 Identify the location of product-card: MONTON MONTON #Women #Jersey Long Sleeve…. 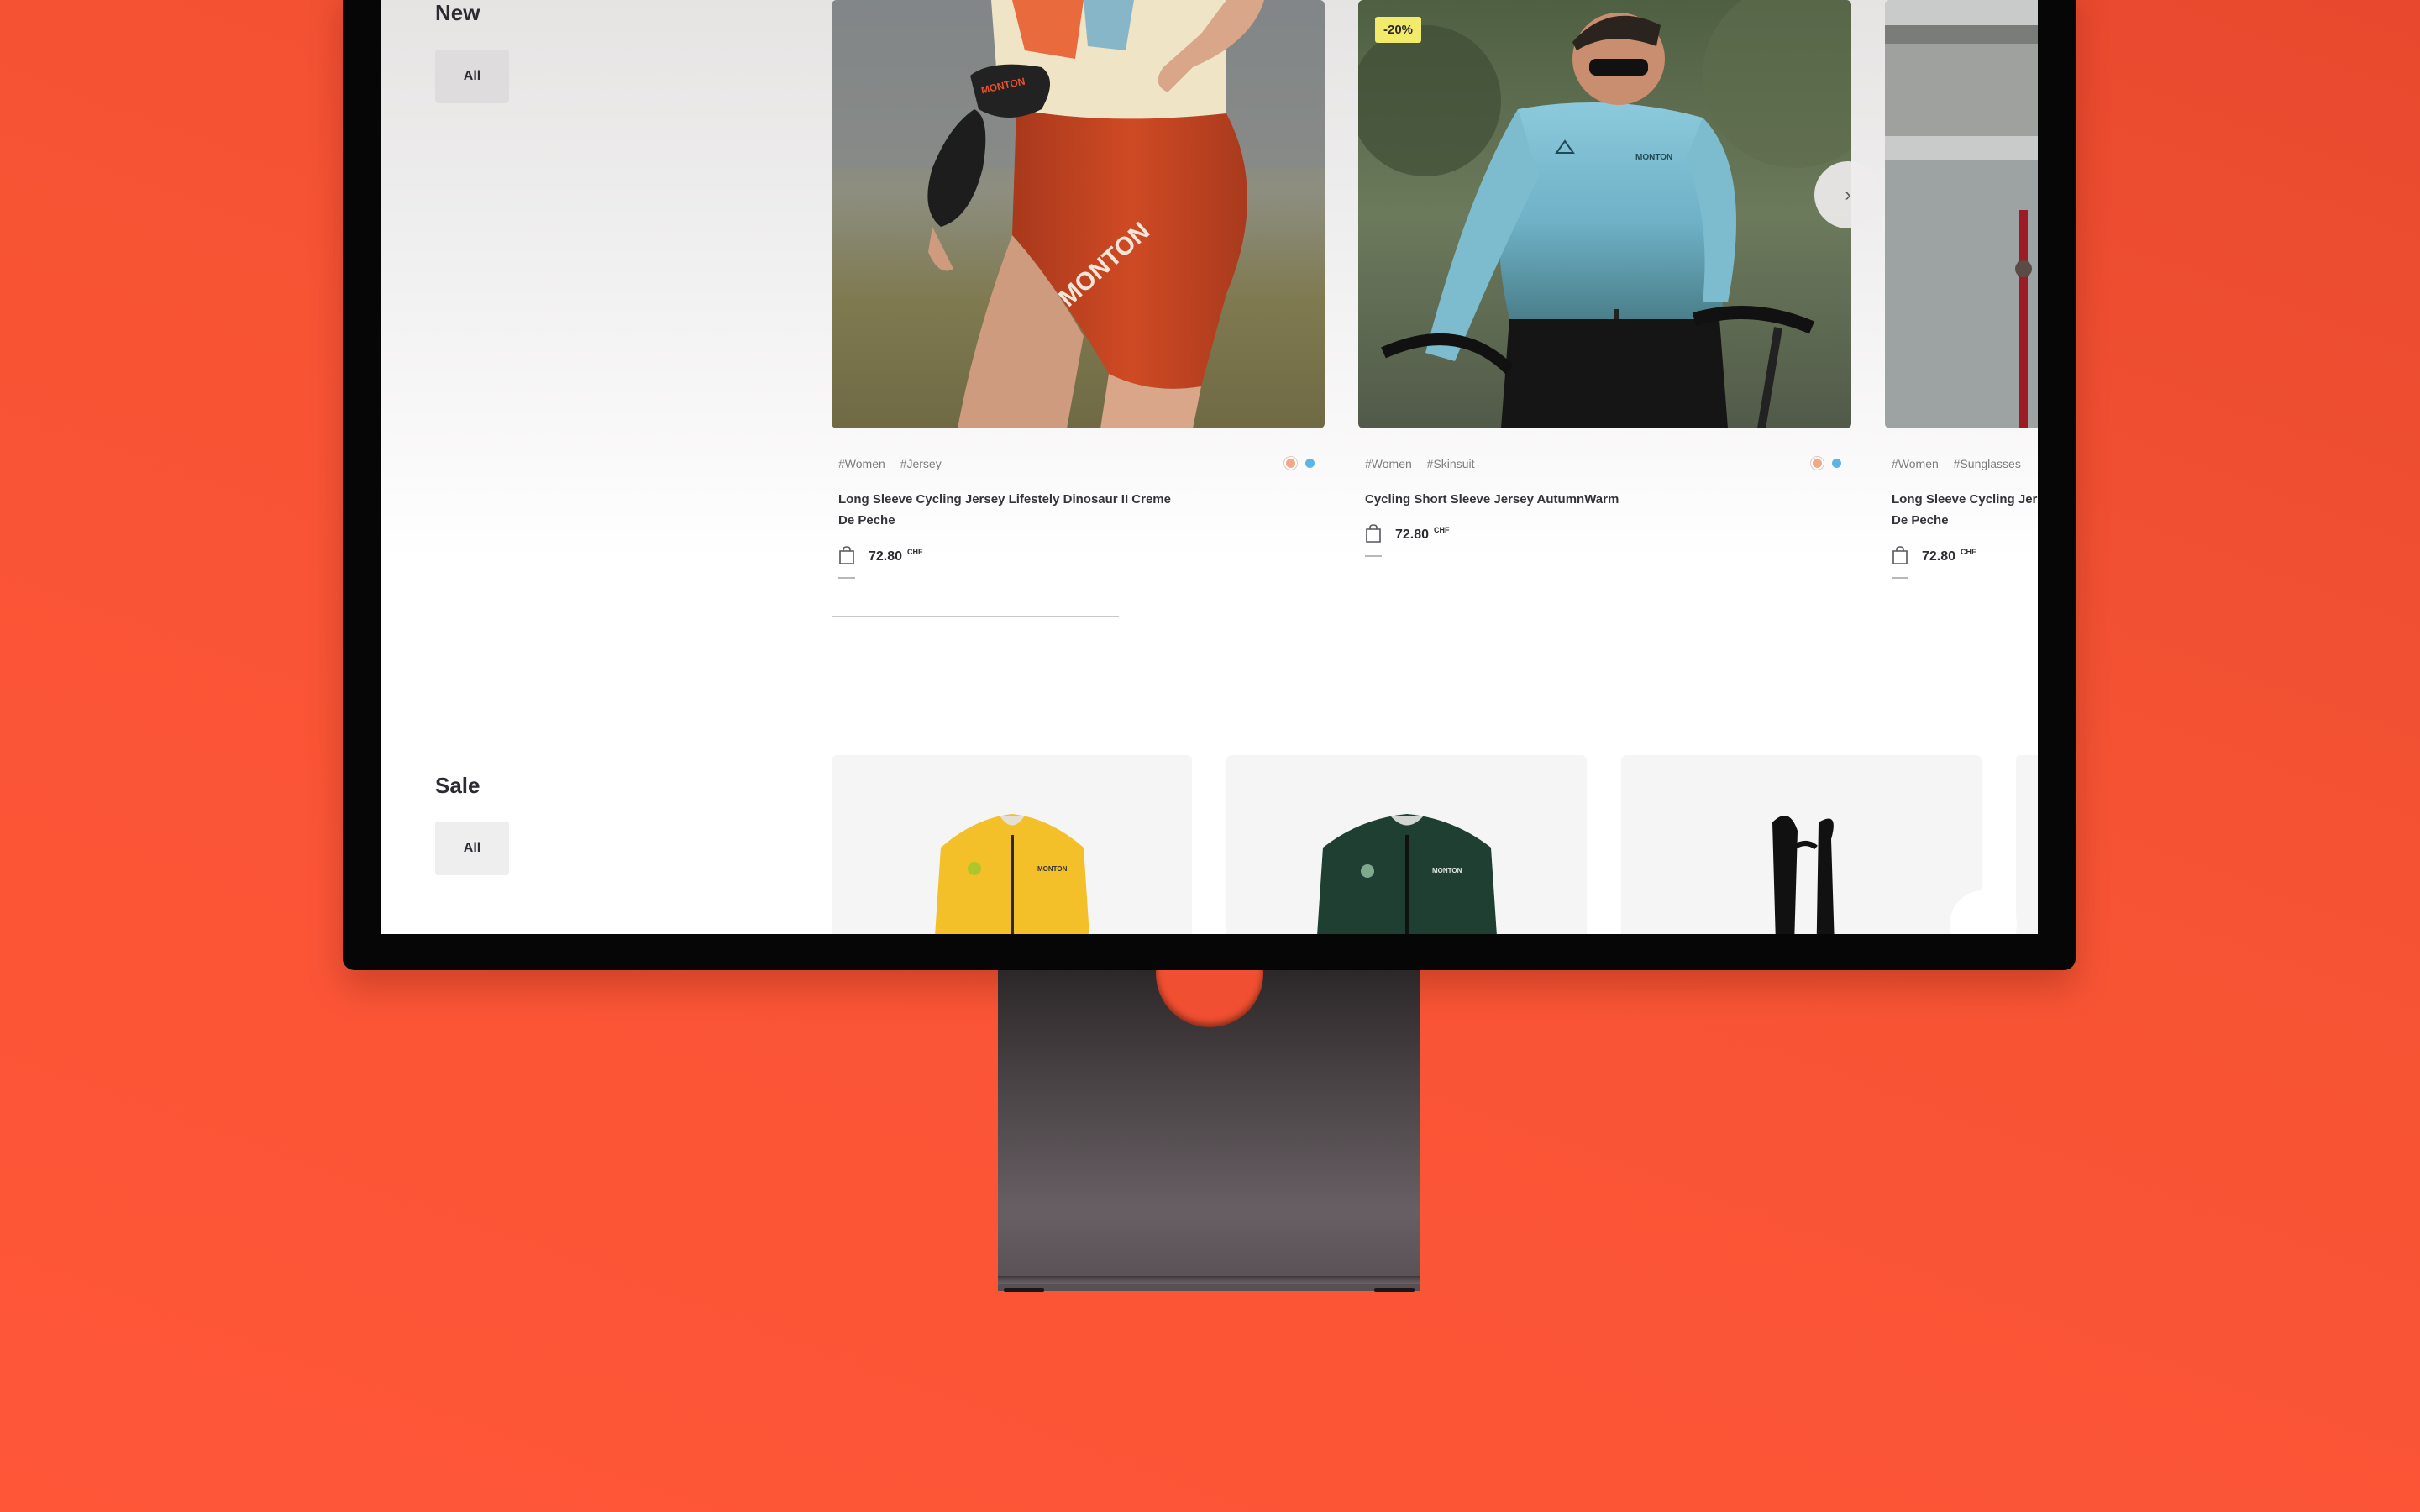
(1078, 289).